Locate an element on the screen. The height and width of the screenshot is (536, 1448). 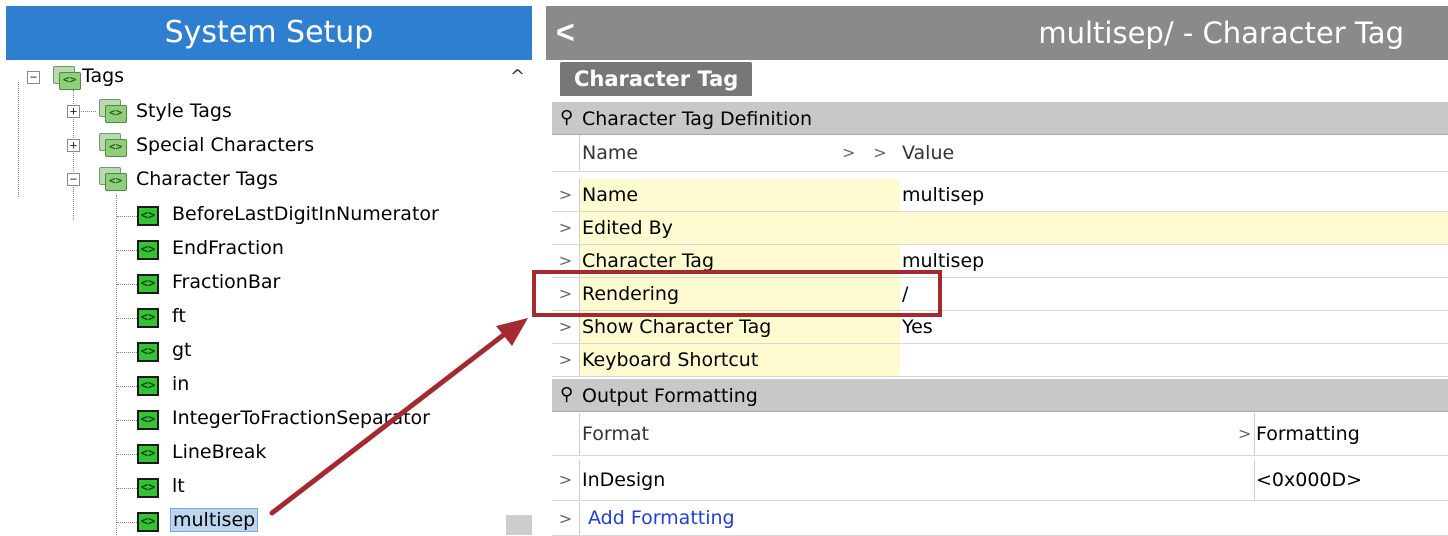
tree-item: lt is located at coordinates (178, 486).